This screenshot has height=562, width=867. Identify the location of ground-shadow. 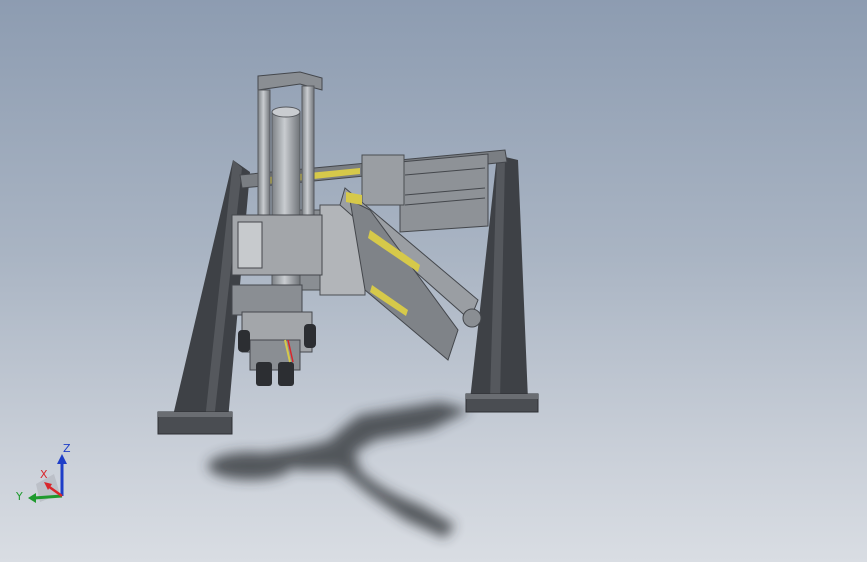
(339, 470).